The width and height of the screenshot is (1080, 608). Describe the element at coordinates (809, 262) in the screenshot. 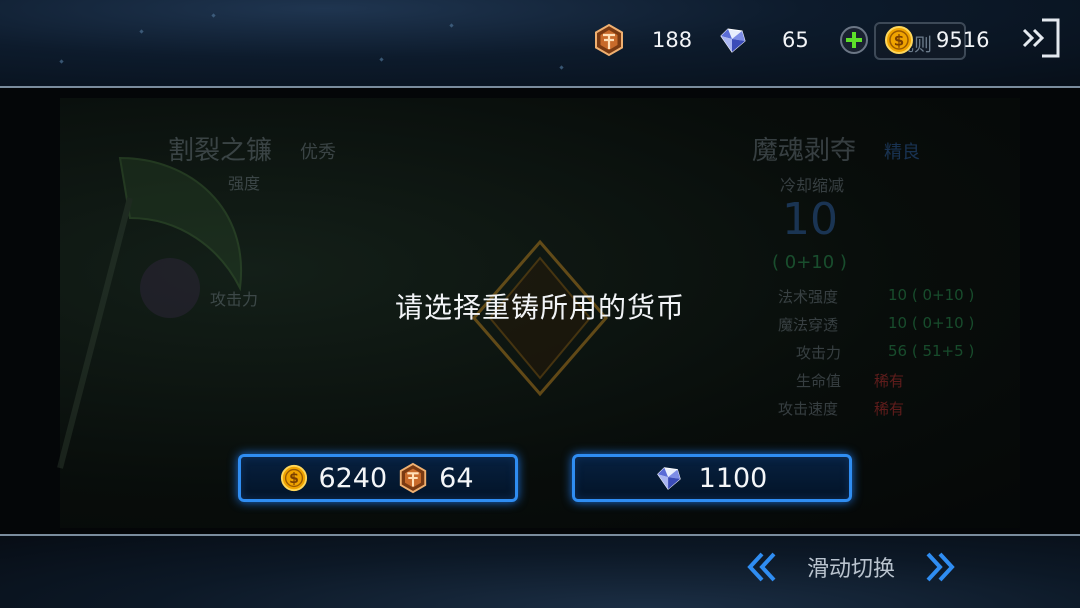

I see `ghost-right-sub-value: ( 0+10 )` at that location.